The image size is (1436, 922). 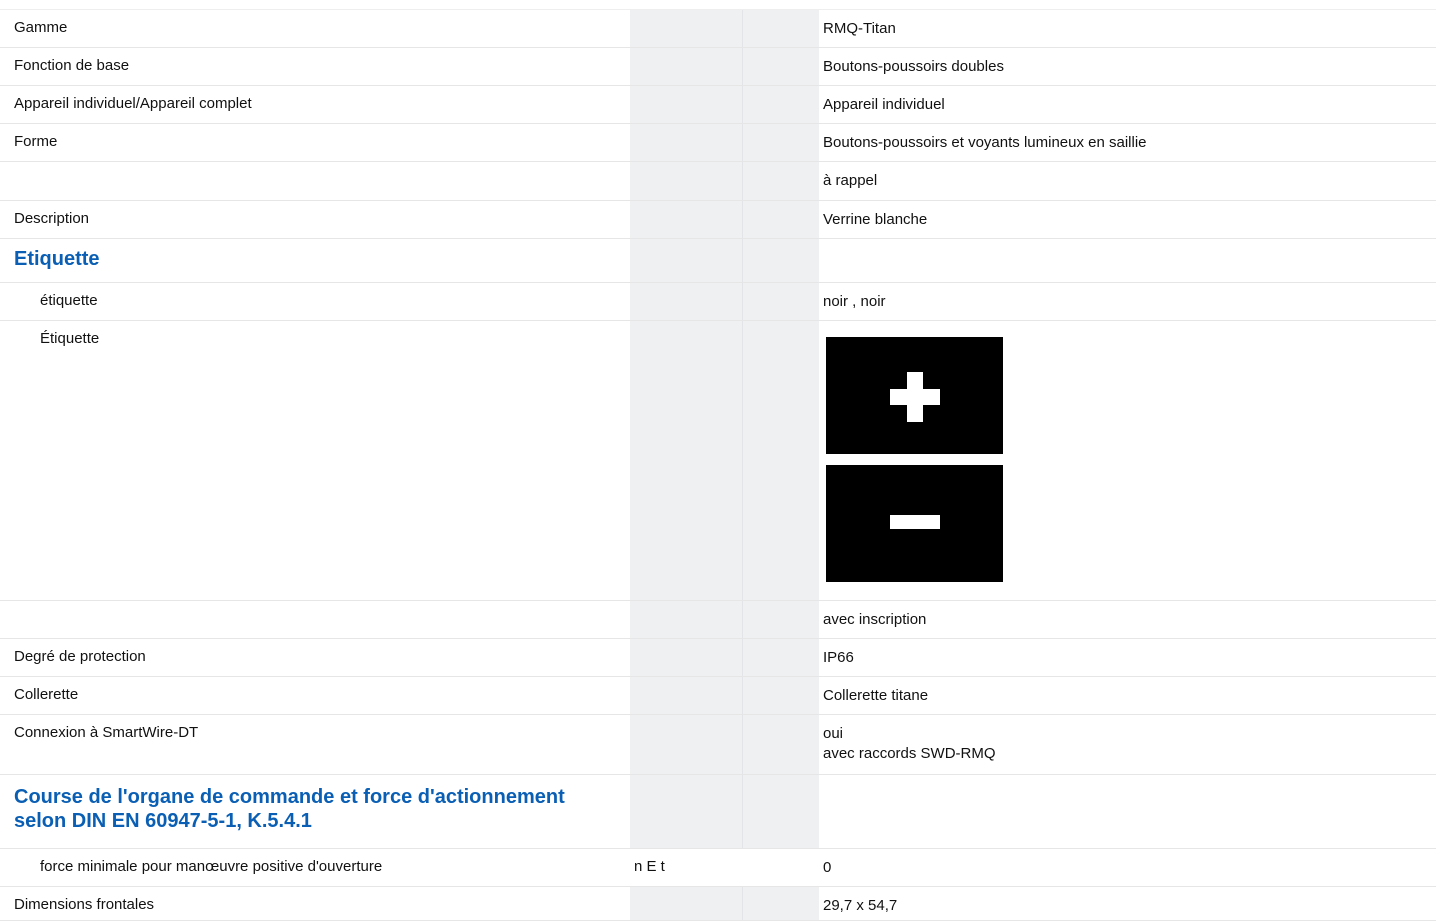 I want to click on spec-row-forme-rappel: à rappel, so click(x=718, y=181).